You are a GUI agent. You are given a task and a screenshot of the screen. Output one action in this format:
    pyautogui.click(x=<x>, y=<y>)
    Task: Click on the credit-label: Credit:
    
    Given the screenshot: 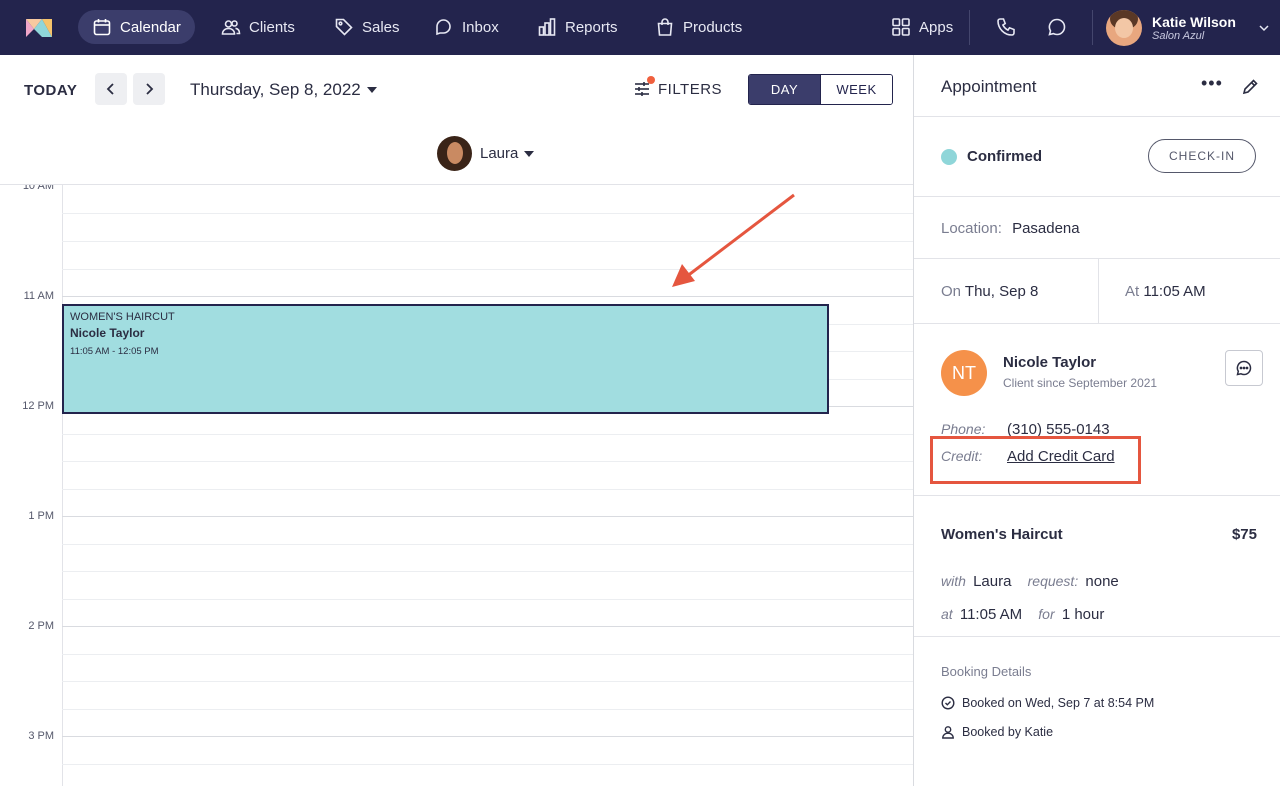 What is the action you would take?
    pyautogui.click(x=962, y=456)
    